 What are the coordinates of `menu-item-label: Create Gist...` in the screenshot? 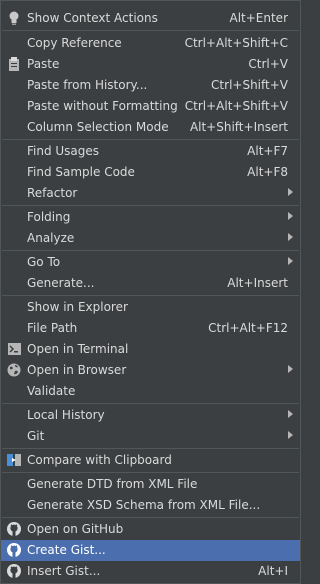 It's located at (66, 550).